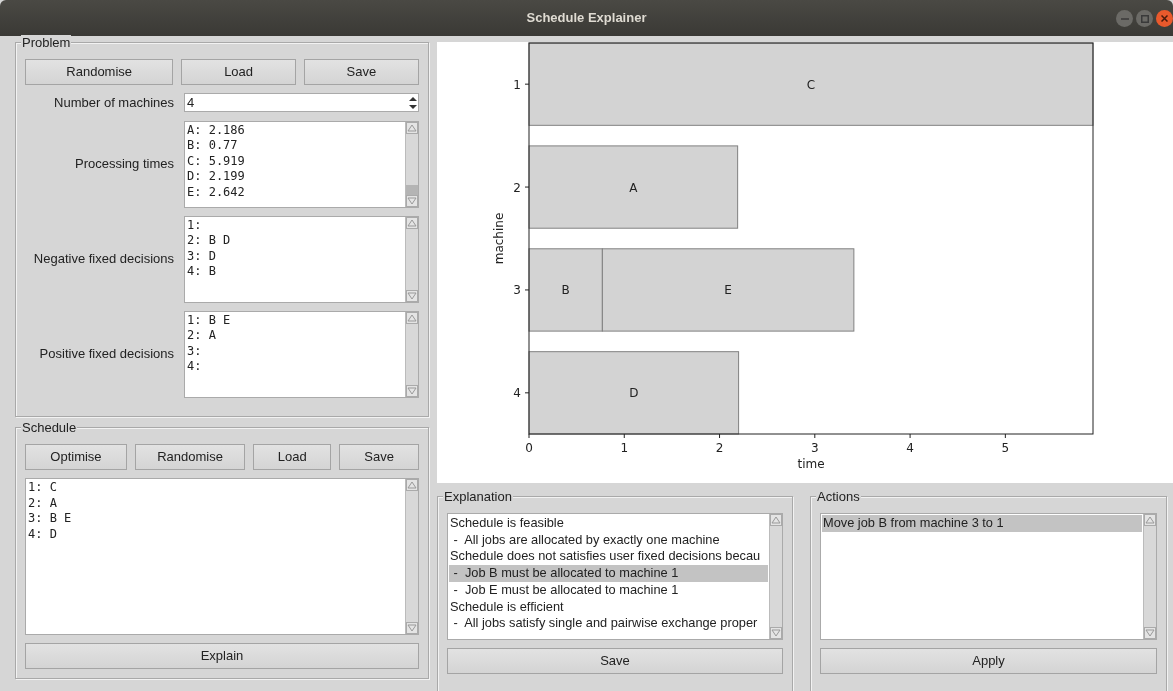 This screenshot has width=1173, height=691. Describe the element at coordinates (633, 187) in the screenshot. I see `bar-label: A` at that location.